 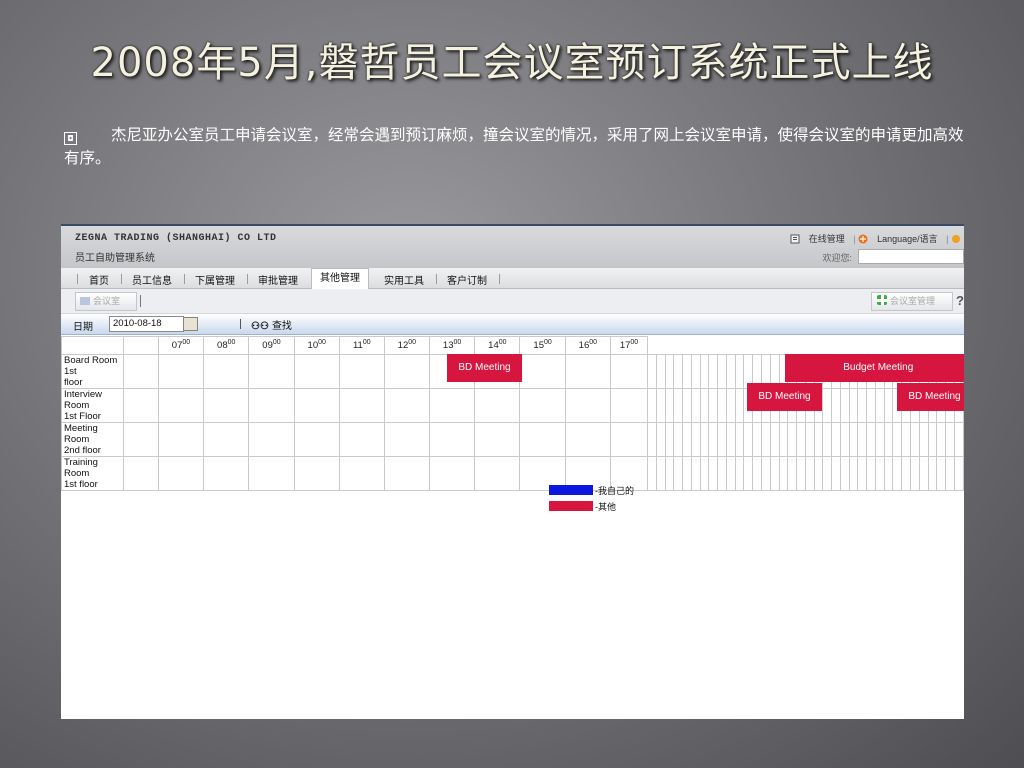 What do you see at coordinates (340, 278) in the screenshot?
I see `tab-other-management: 其他管理` at bounding box center [340, 278].